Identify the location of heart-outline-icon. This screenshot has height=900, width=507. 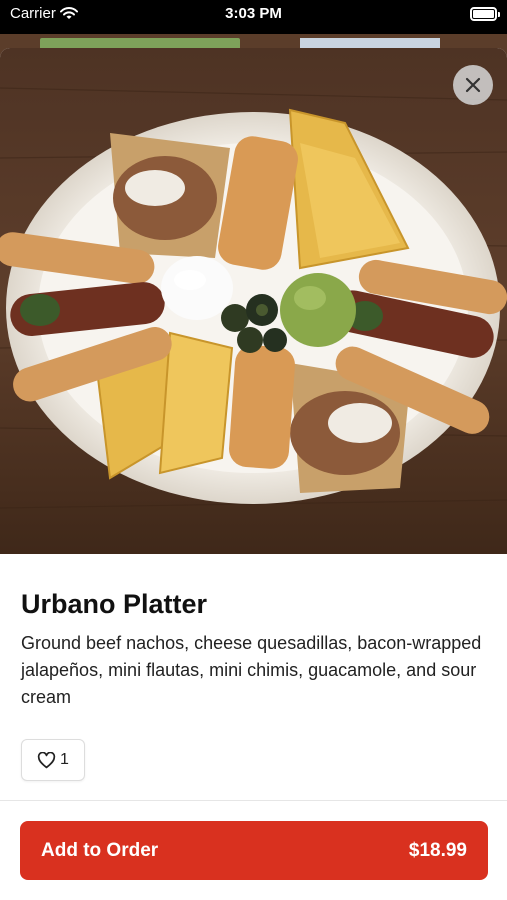
(46, 759).